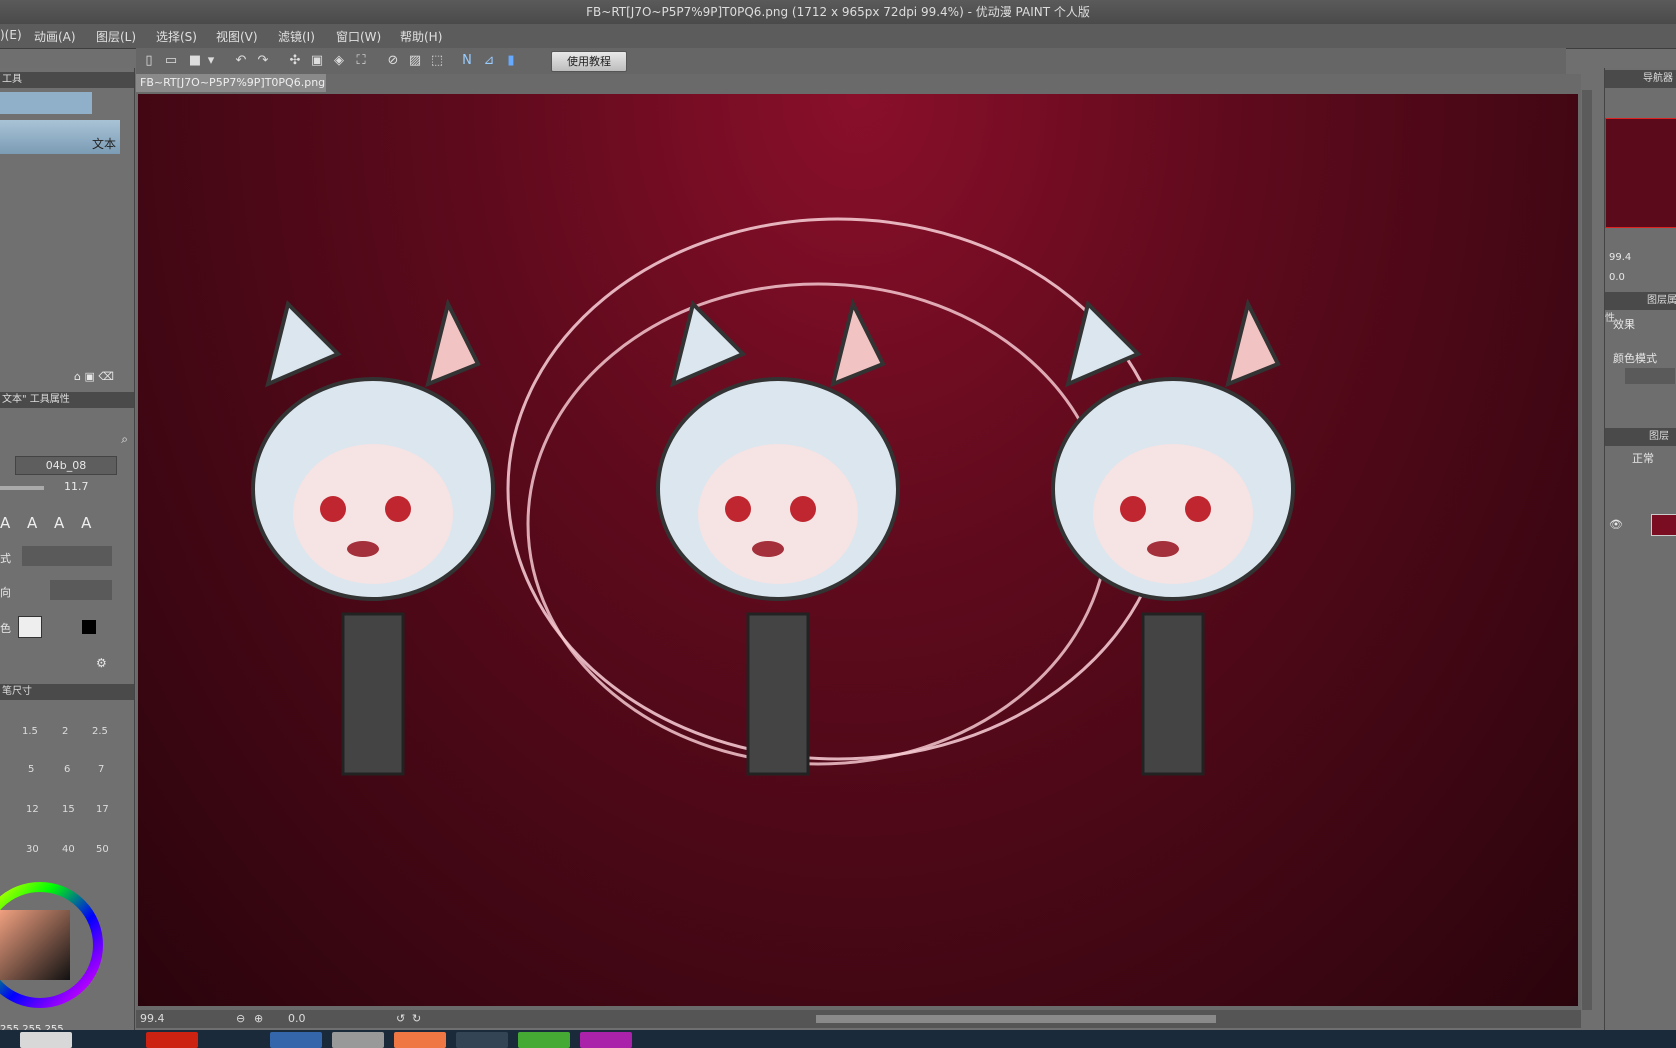 The width and height of the screenshot is (1676, 1048). What do you see at coordinates (31, 769) in the screenshot?
I see `brush-size-option: 5` at bounding box center [31, 769].